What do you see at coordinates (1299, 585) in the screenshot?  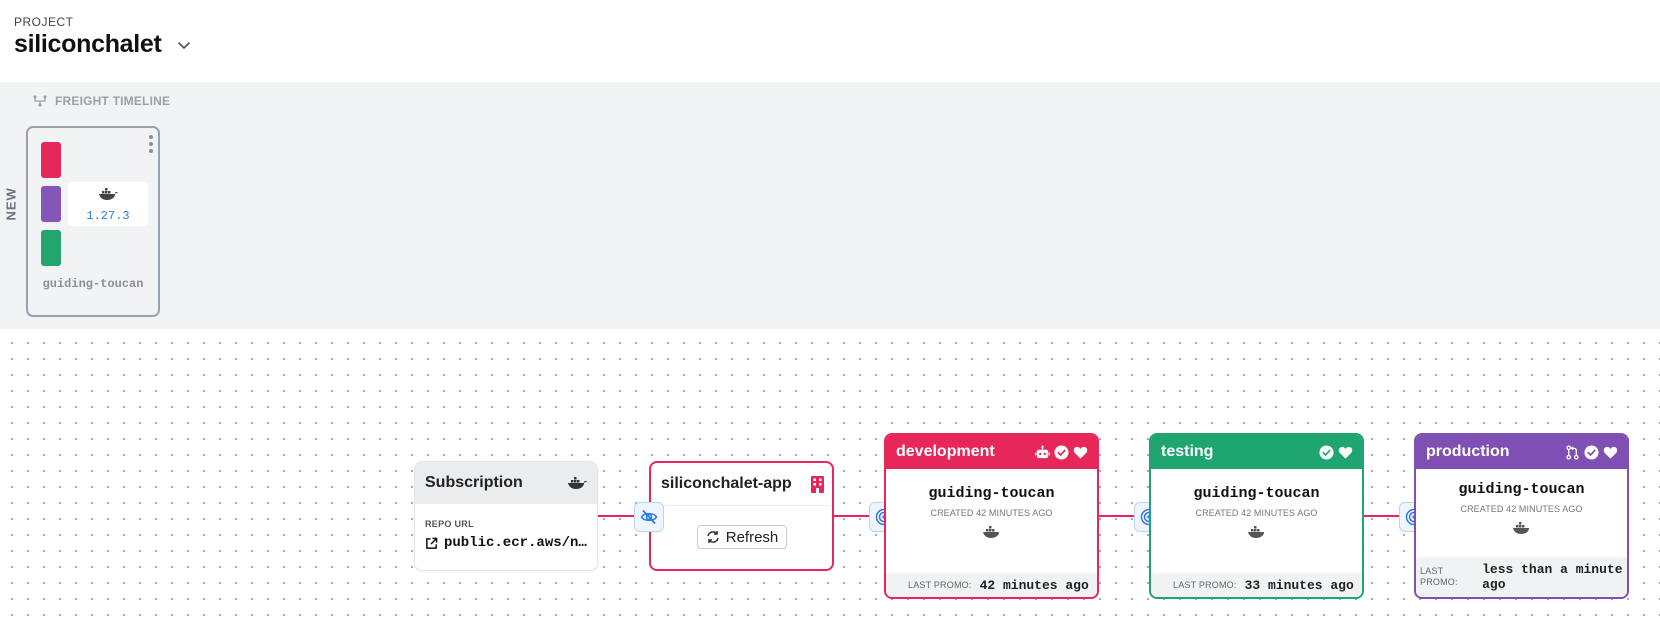 I see `last-promo-value: 33 minutes ago` at bounding box center [1299, 585].